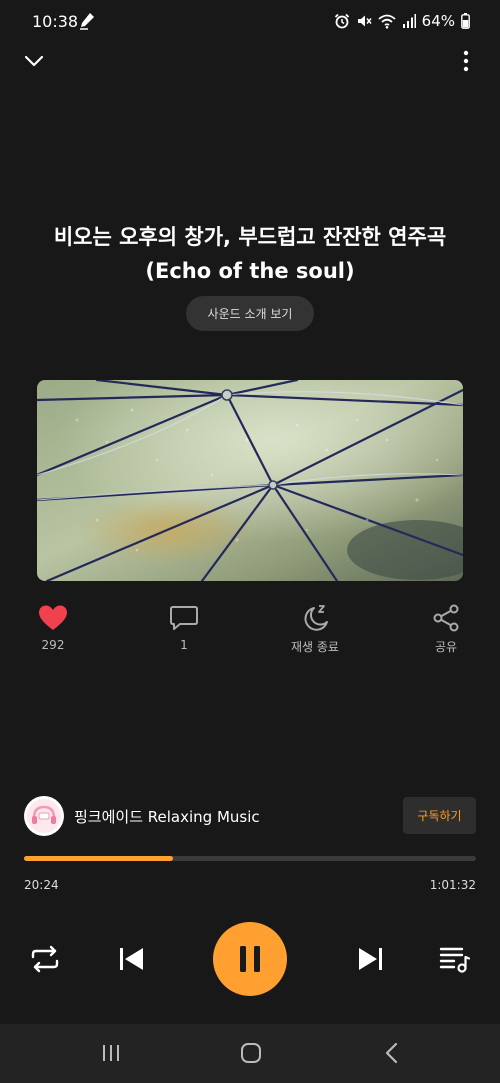  Describe the element at coordinates (55, 21) in the screenshot. I see `status-time: 10:38` at that location.